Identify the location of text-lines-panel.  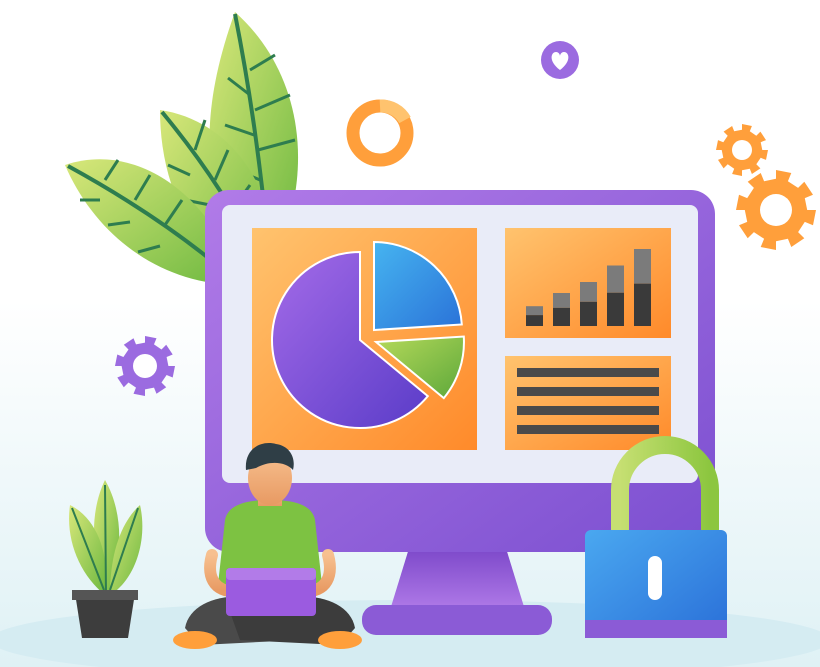
(588, 403).